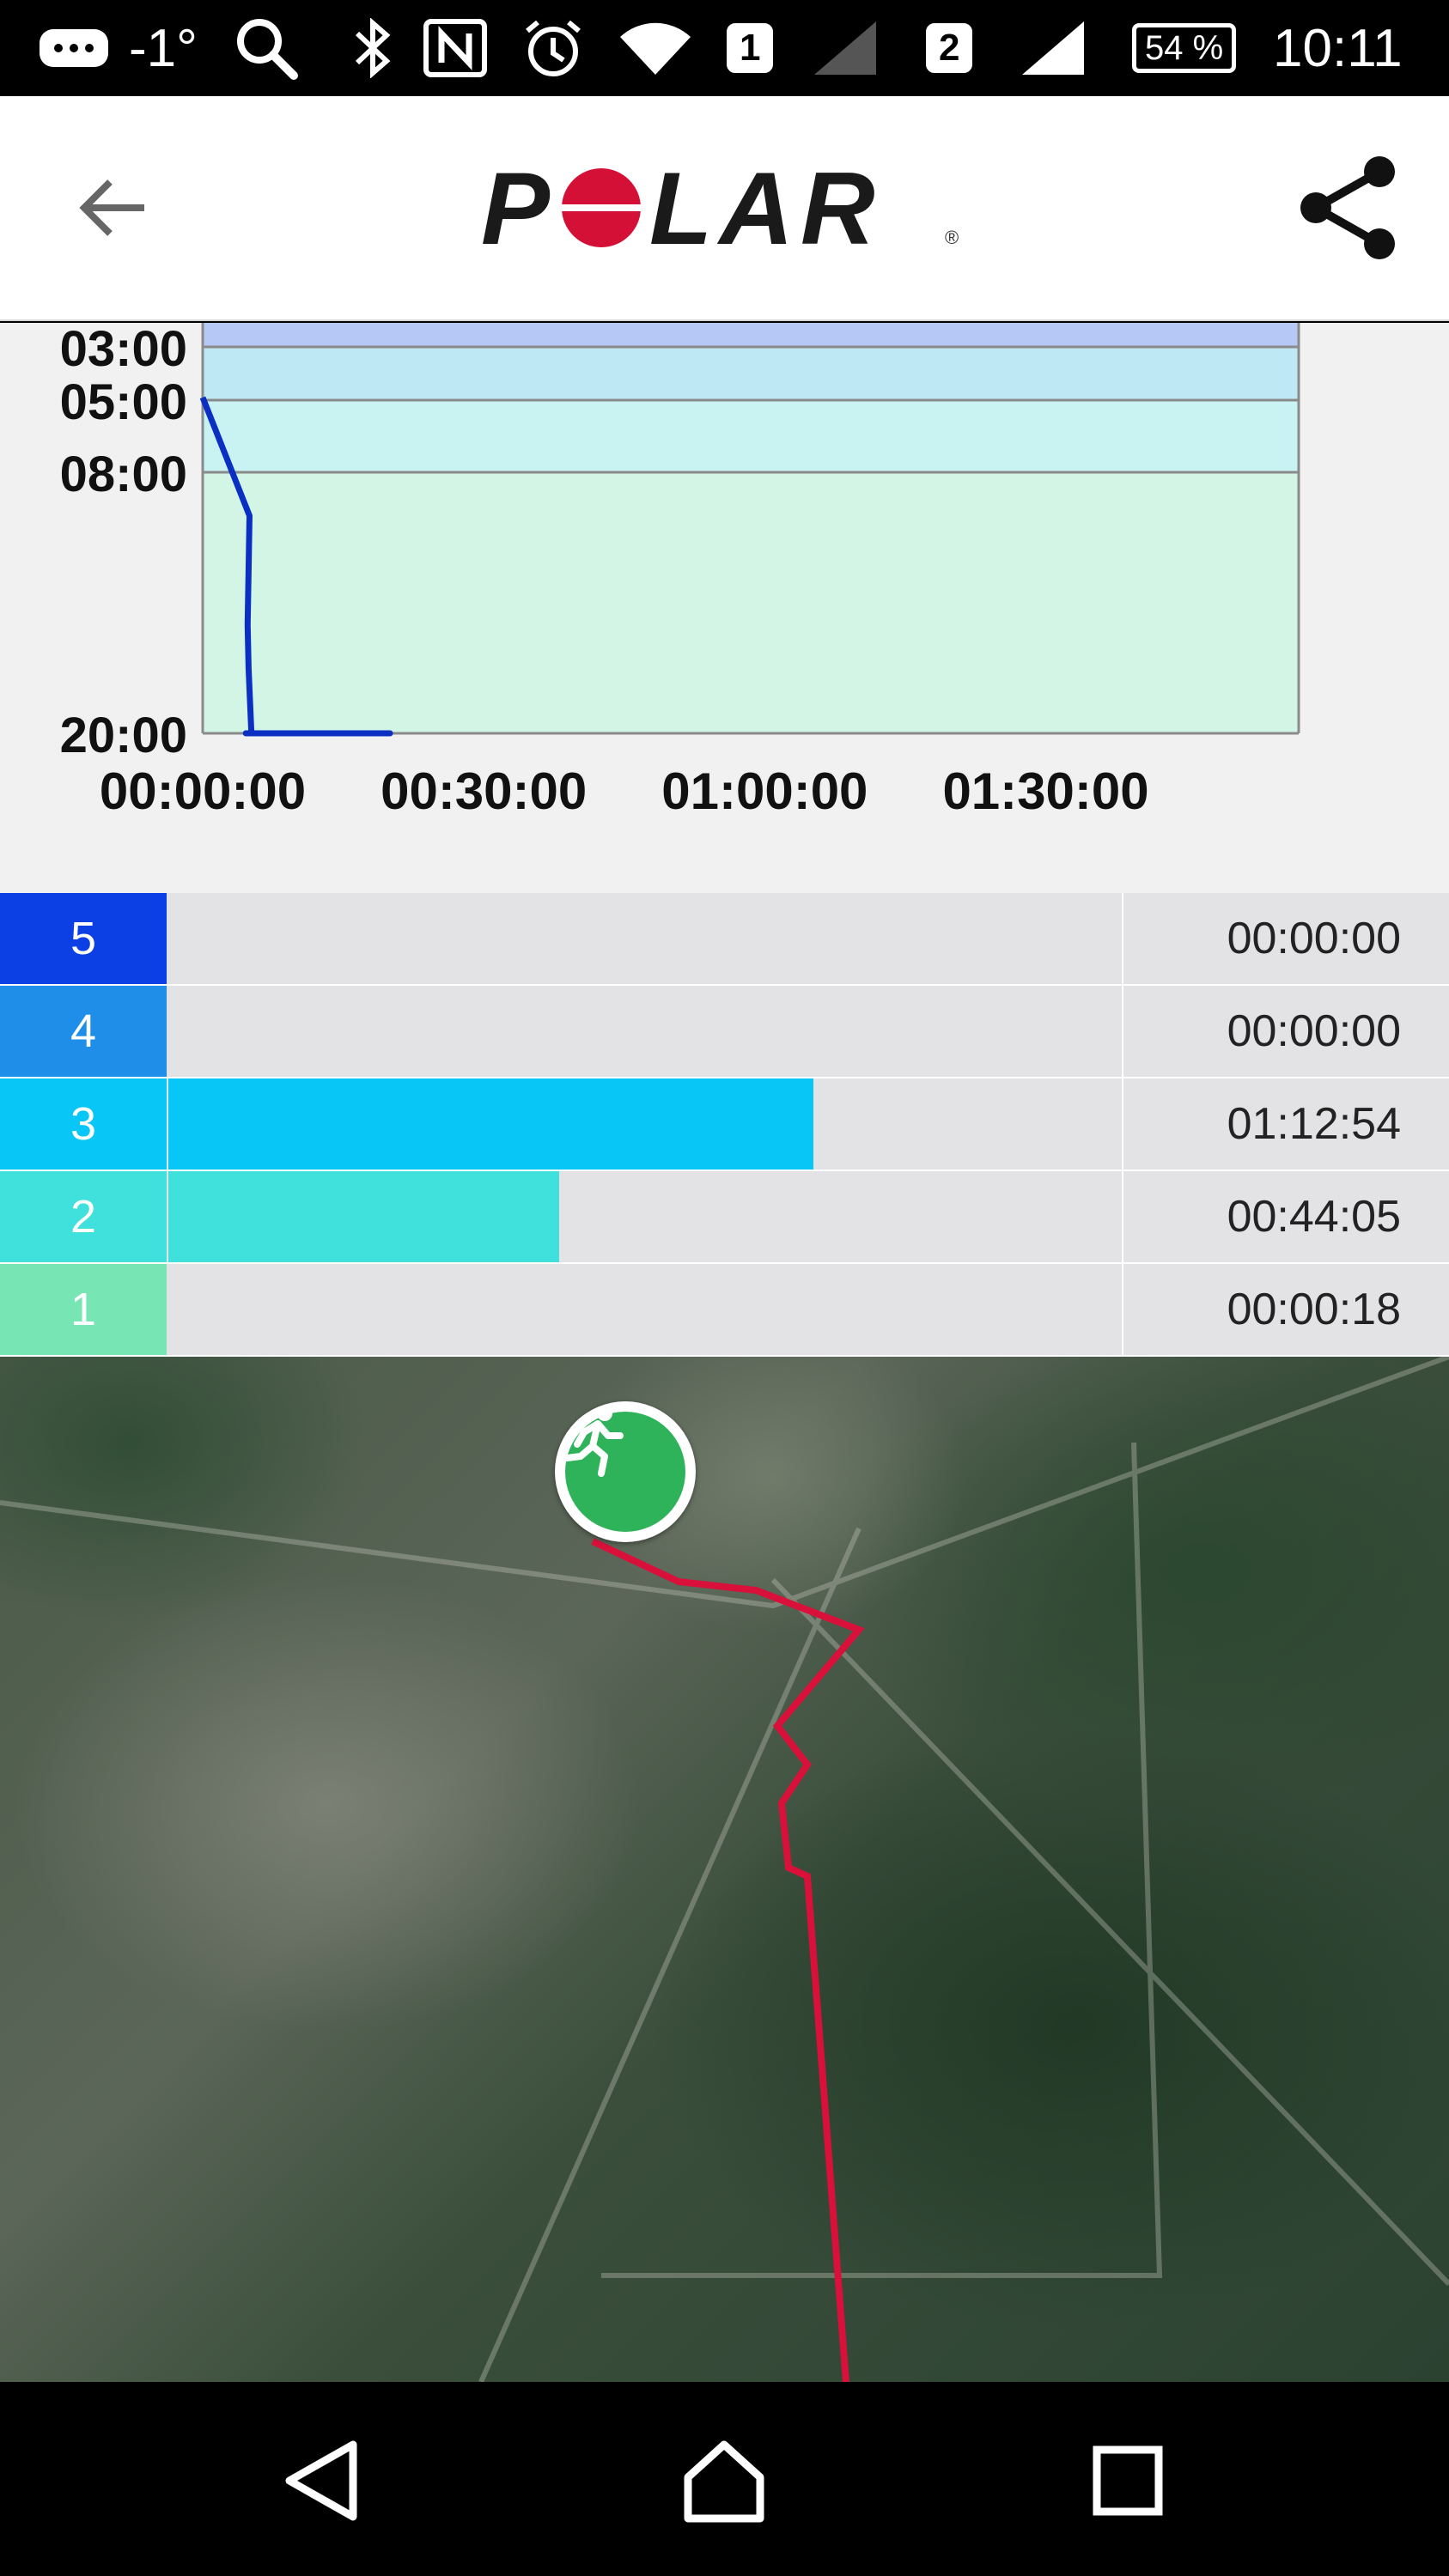  I want to click on battery-icon: 54 %, so click(1184, 48).